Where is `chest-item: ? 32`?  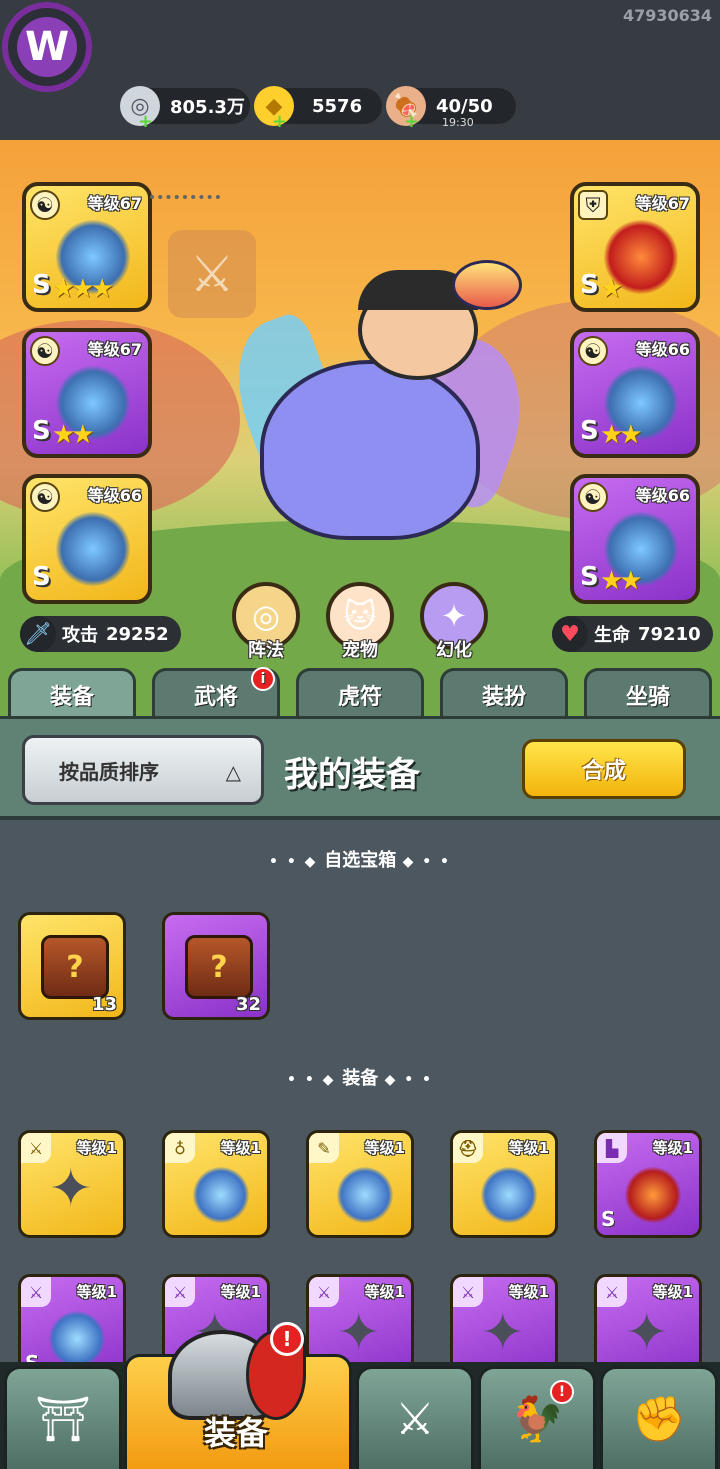
chest-item: ? 32 is located at coordinates (216, 966).